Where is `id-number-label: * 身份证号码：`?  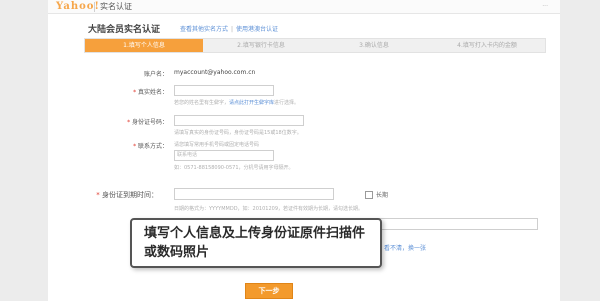
id-number-label: * 身份证号码： is located at coordinates (128, 121).